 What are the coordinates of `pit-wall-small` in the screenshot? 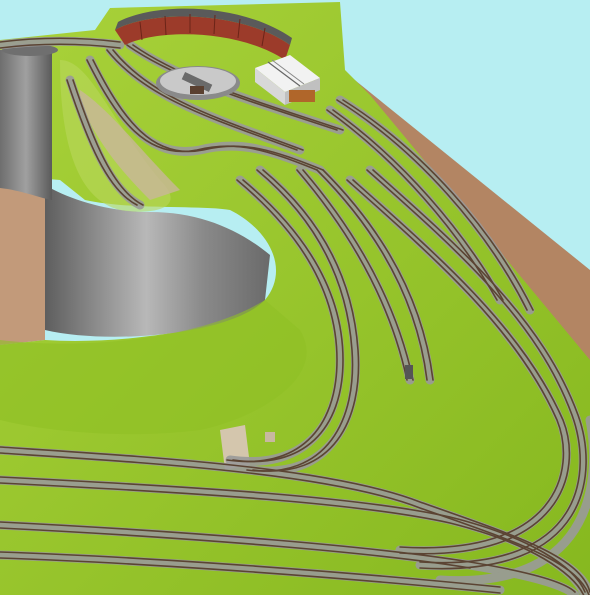 It's located at (26, 124).